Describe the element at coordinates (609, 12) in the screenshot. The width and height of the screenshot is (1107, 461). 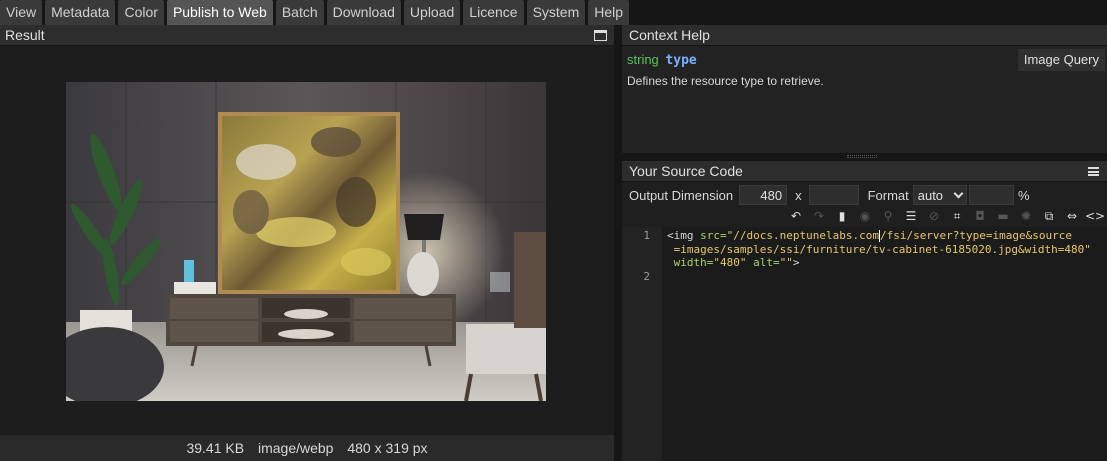
I see `tab-help: Help` at that location.